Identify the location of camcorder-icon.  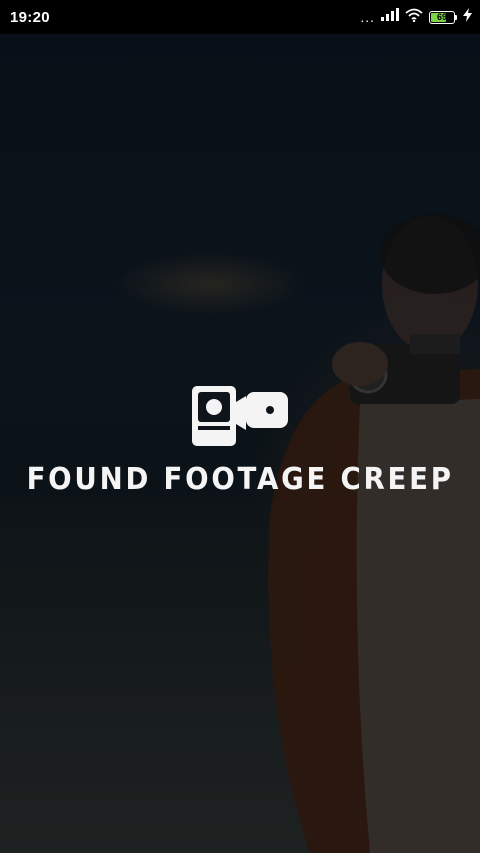
(240, 416).